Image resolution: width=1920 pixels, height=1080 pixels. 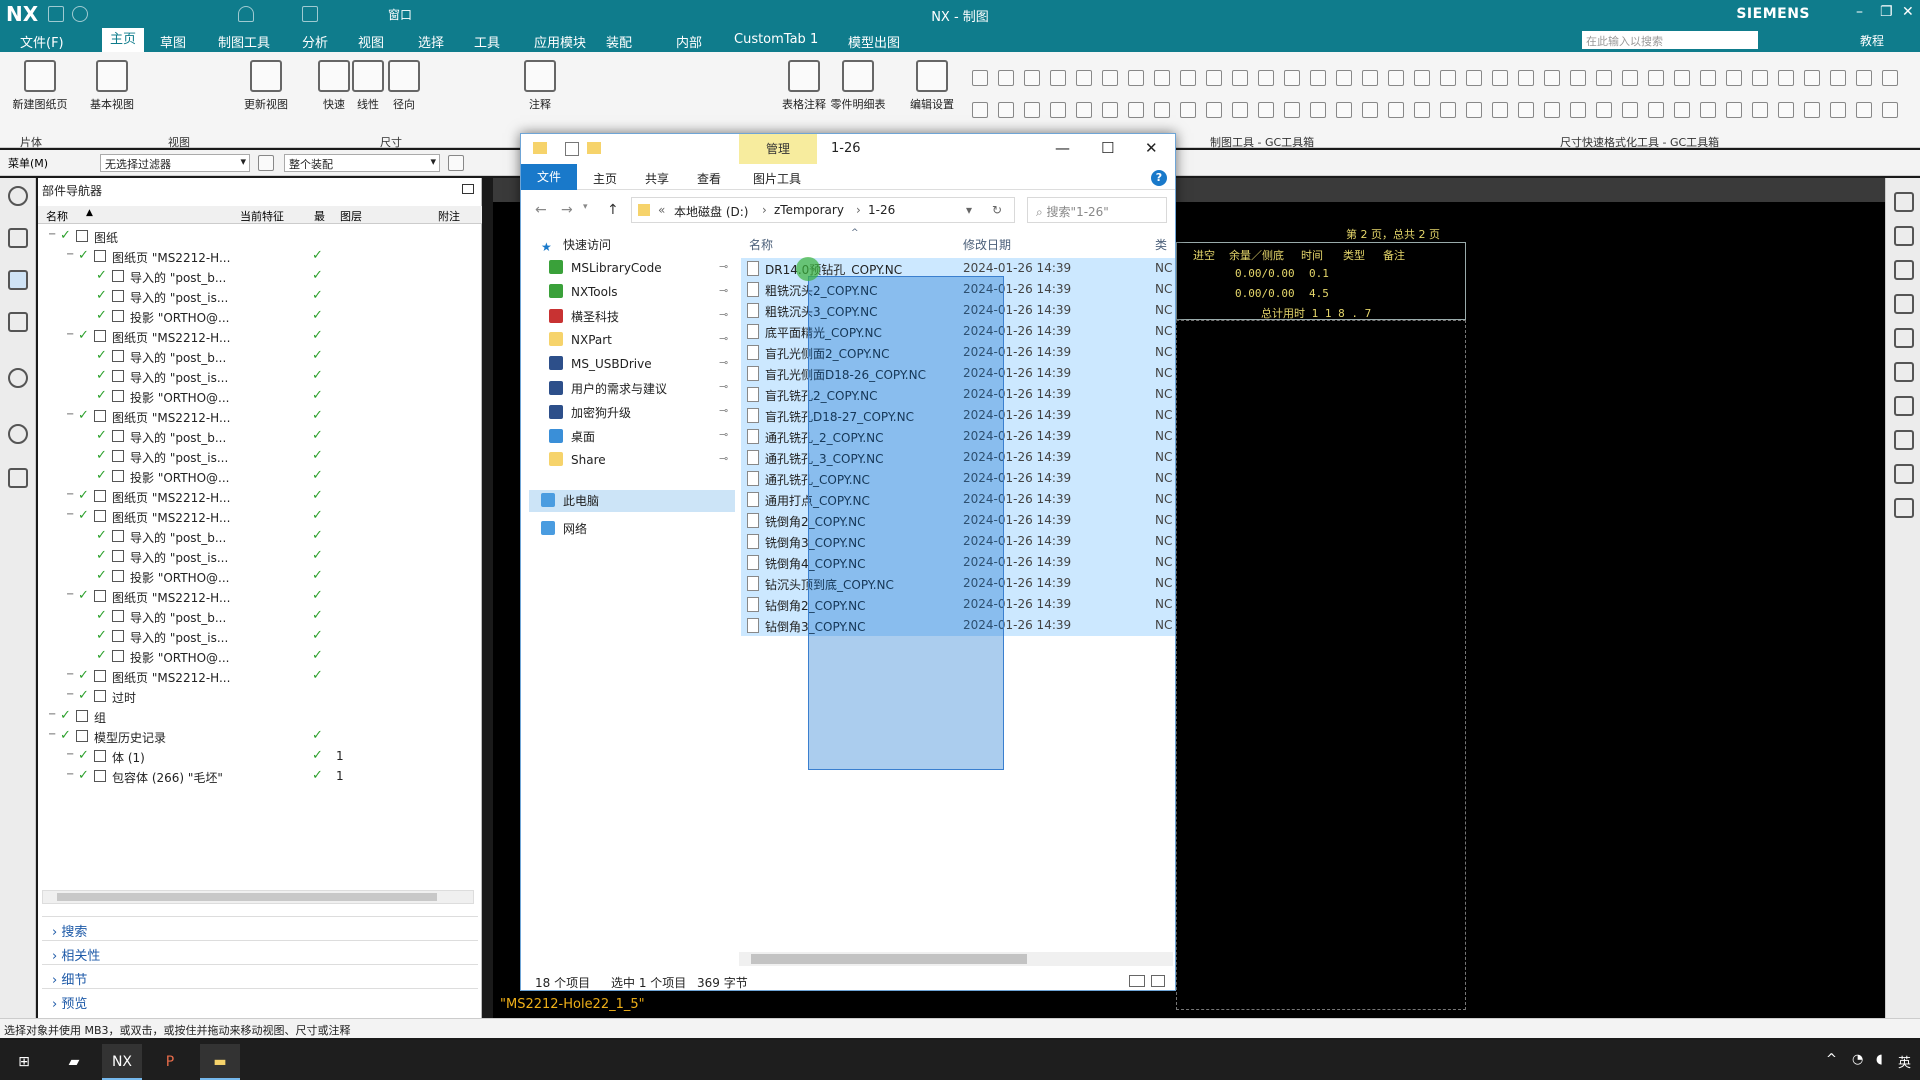 I want to click on tree-row: − ✓ 体 (1) ✓ 1, so click(x=260, y=756).